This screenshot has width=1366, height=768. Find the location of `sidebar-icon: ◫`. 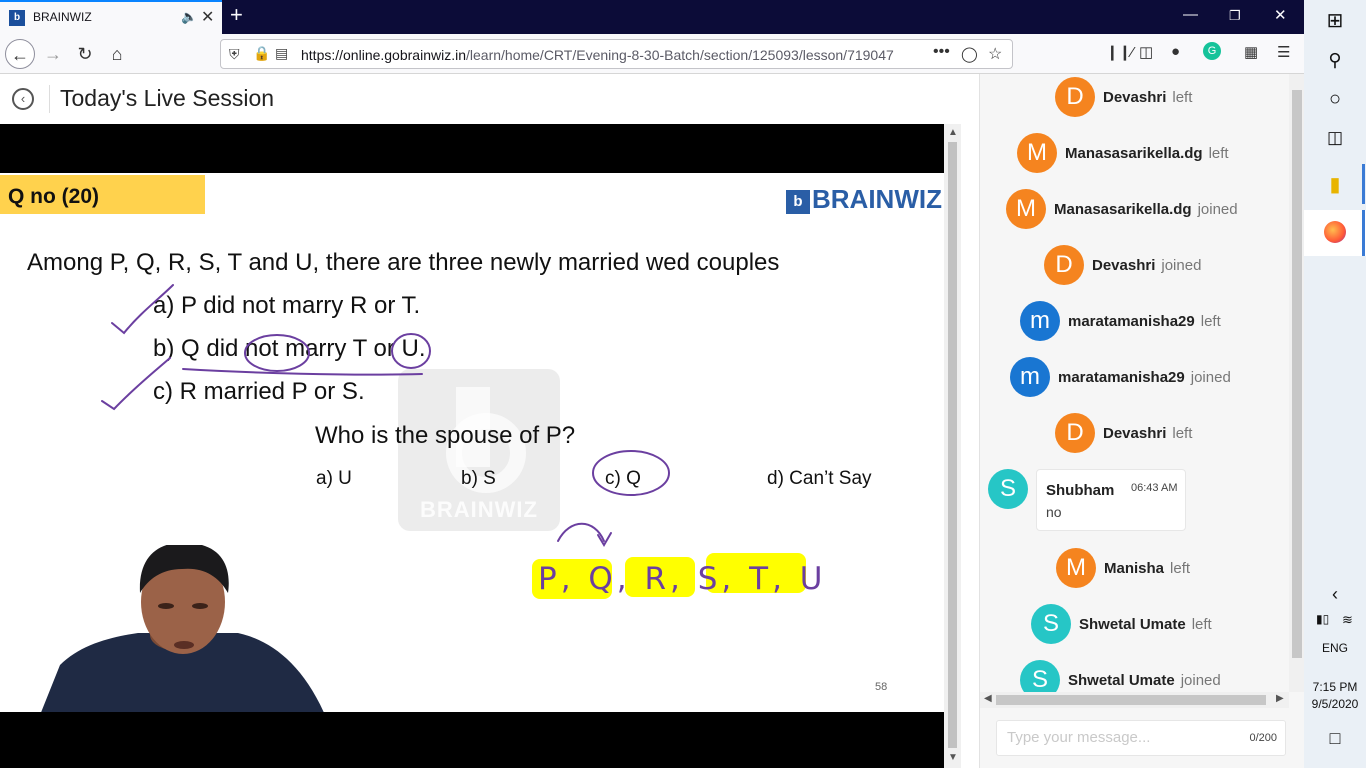

sidebar-icon: ◫ is located at coordinates (1146, 52).